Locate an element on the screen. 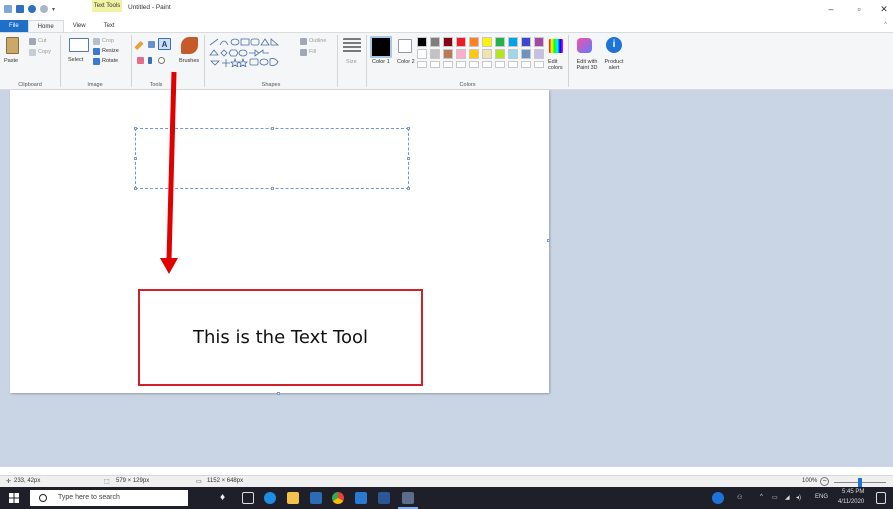 This screenshot has height=509, width=893. chrome-icon is located at coordinates (338, 498).